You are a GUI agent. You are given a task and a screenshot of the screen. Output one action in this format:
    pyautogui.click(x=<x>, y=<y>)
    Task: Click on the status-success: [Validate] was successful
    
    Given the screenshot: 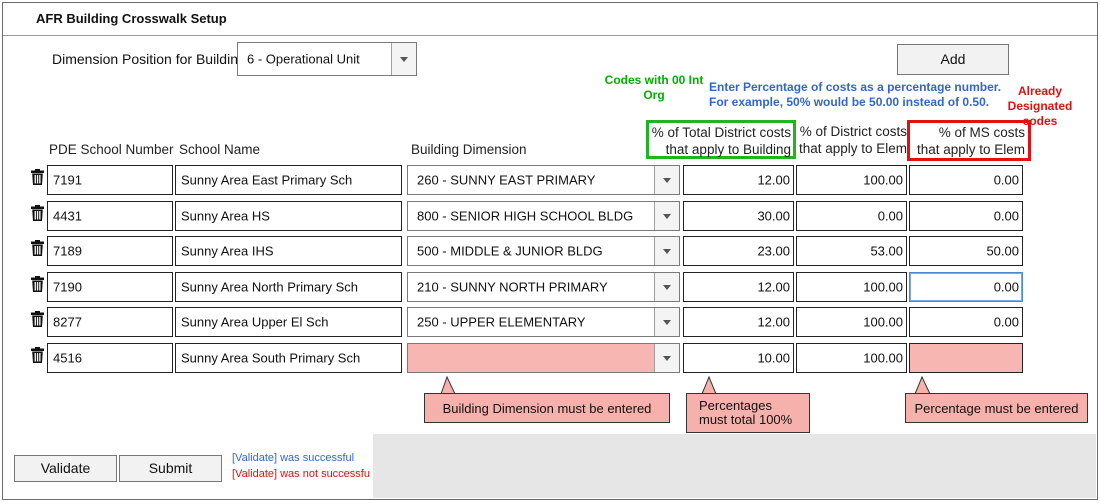 What is the action you would take?
    pyautogui.click(x=293, y=458)
    